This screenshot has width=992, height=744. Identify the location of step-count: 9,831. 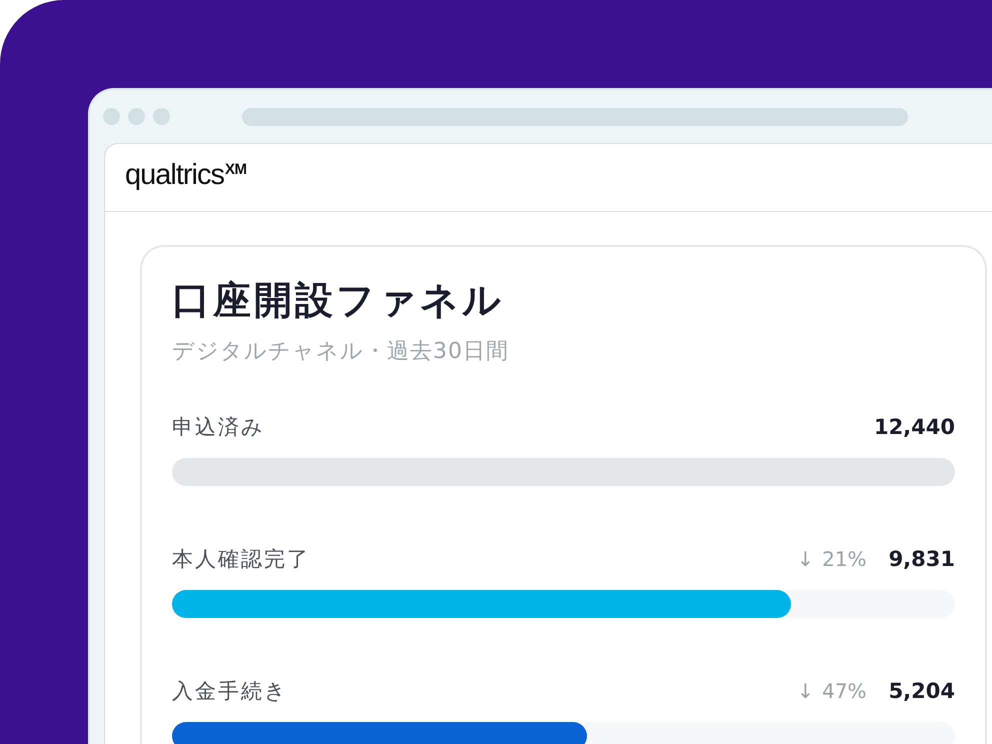
(921, 559).